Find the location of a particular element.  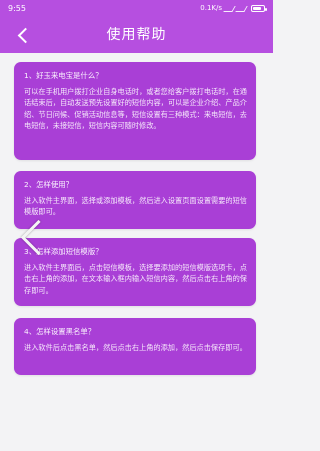

help-question: 4、怎样设置黑名单？ is located at coordinates (60, 331).